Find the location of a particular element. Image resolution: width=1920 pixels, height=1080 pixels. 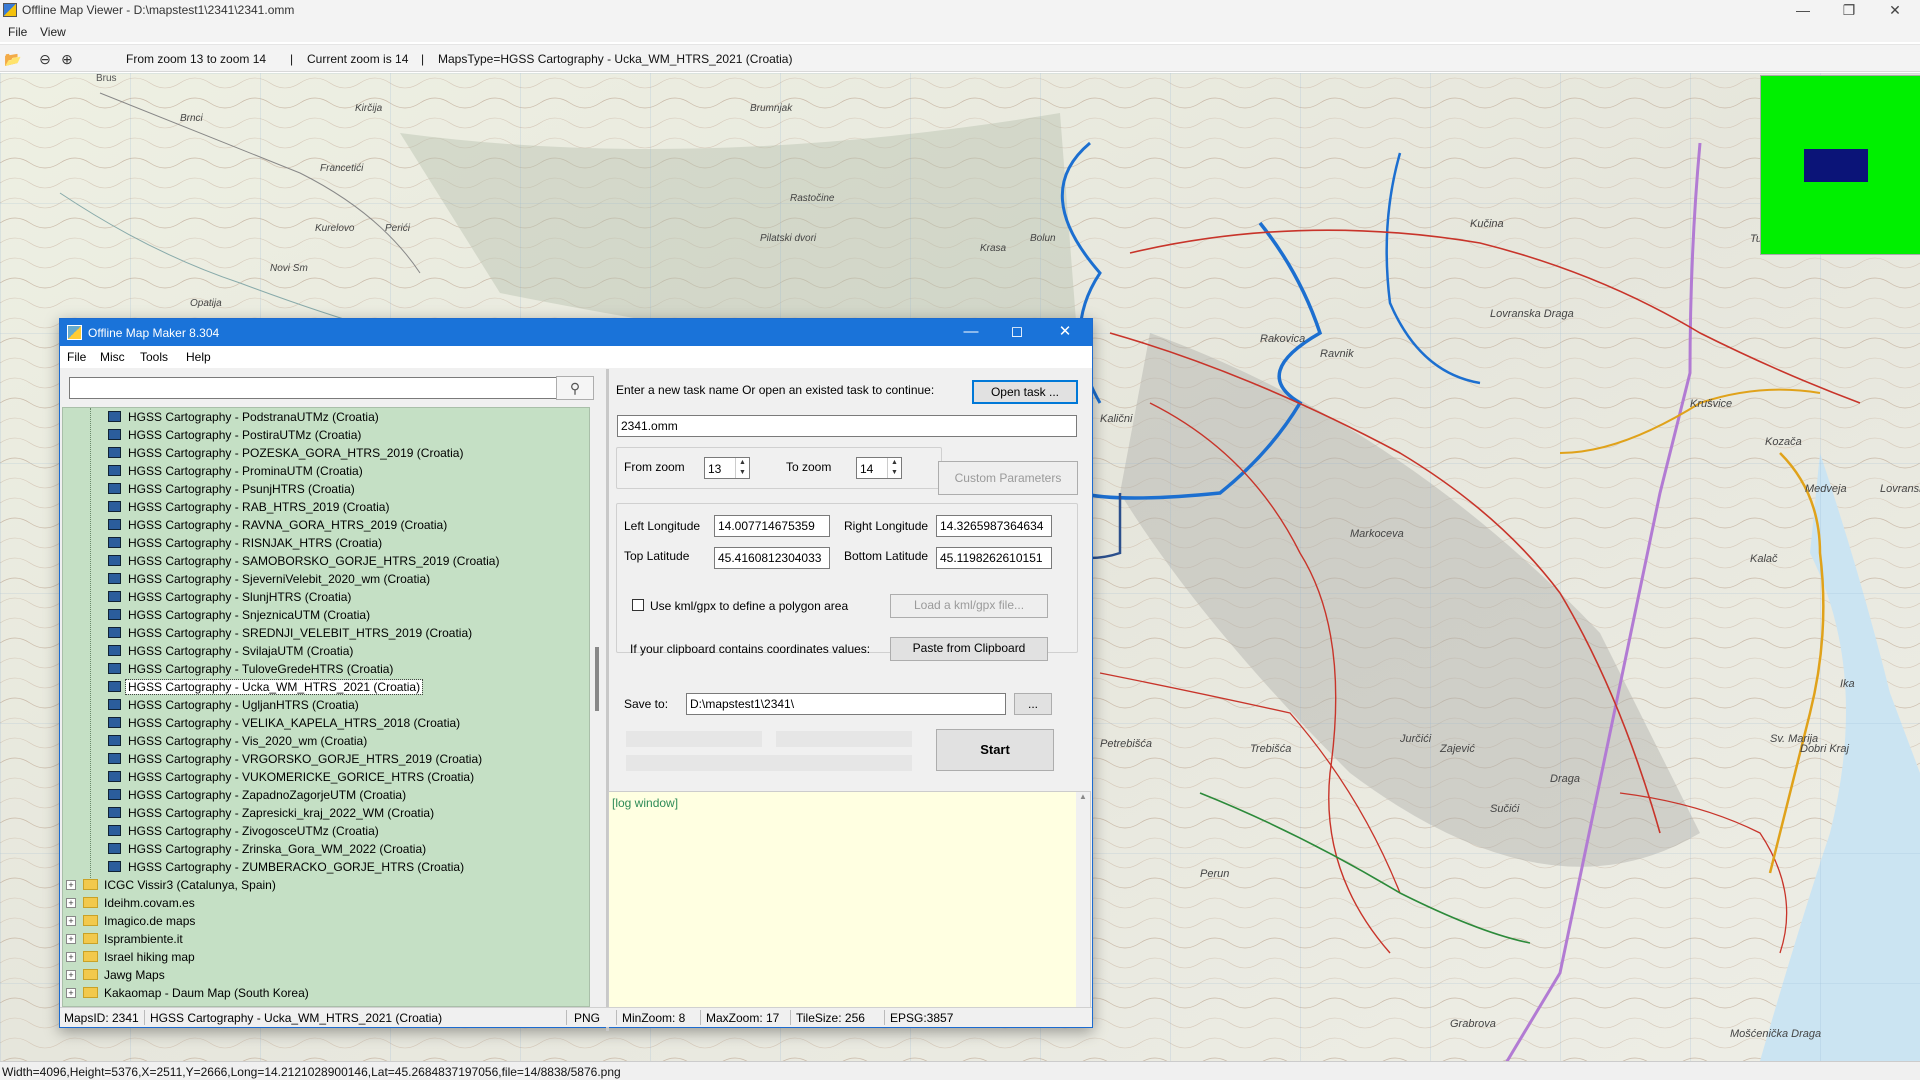

overview-viewport is located at coordinates (1836, 165).